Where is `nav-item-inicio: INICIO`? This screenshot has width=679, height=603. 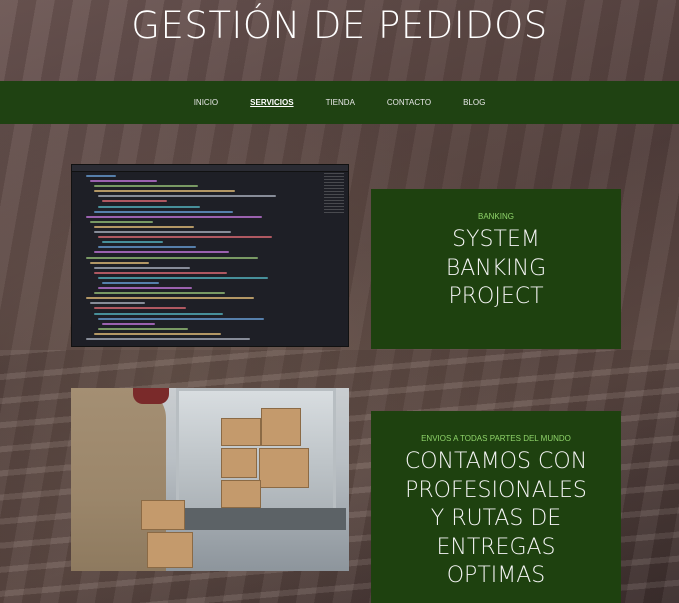 nav-item-inicio: INICIO is located at coordinates (206, 102).